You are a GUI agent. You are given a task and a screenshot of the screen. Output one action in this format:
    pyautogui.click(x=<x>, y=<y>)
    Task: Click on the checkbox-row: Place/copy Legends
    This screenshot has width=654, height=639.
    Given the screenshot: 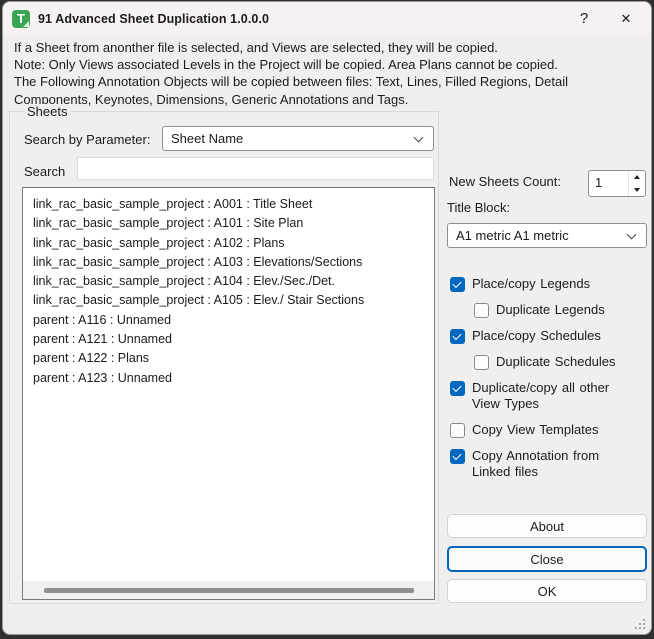 What is the action you would take?
    pyautogui.click(x=550, y=284)
    